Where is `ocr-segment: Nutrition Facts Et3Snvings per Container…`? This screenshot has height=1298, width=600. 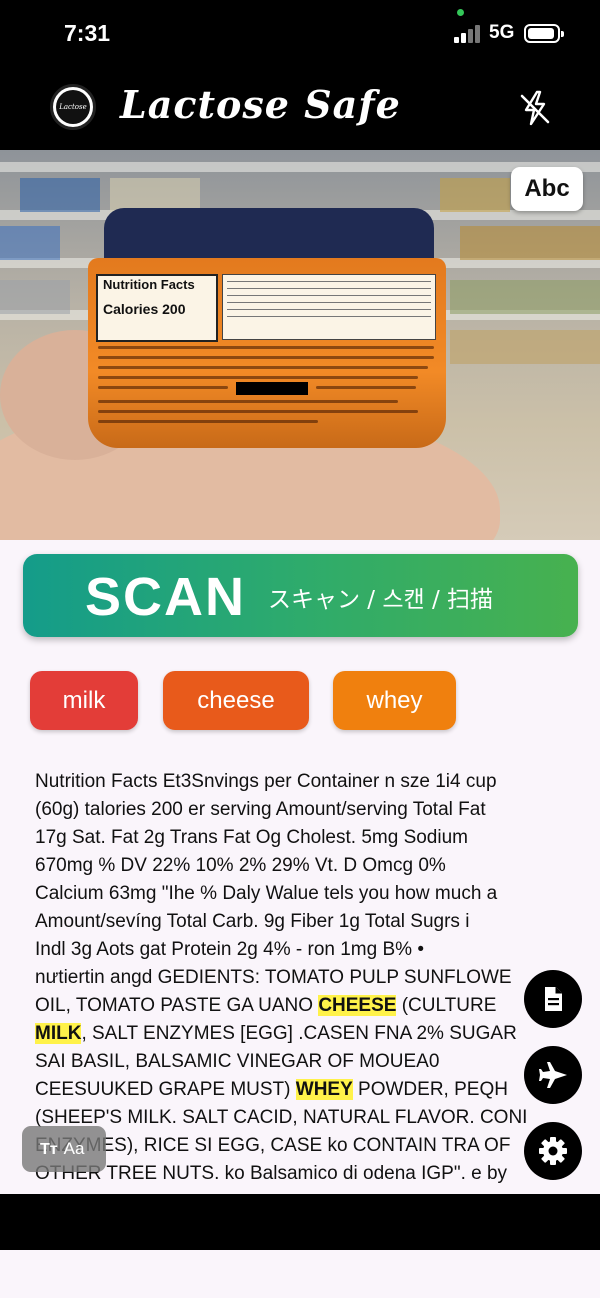 ocr-segment: Nutrition Facts Et3Snvings per Container… is located at coordinates (266, 781).